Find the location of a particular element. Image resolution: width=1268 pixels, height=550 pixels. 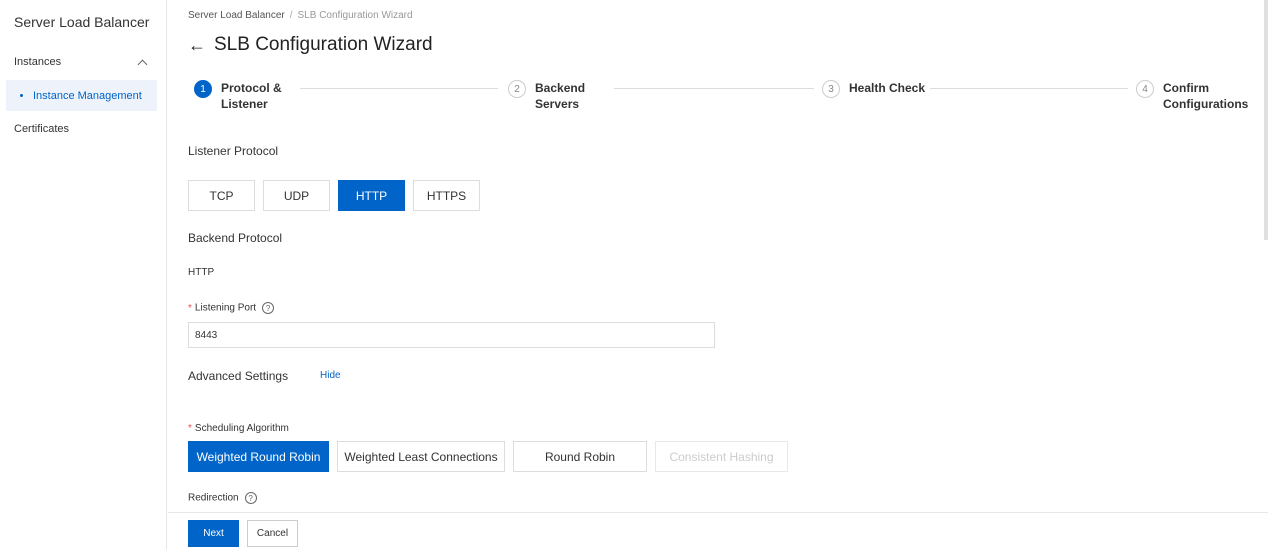

step-label: Backend Servers is located at coordinates (560, 96).